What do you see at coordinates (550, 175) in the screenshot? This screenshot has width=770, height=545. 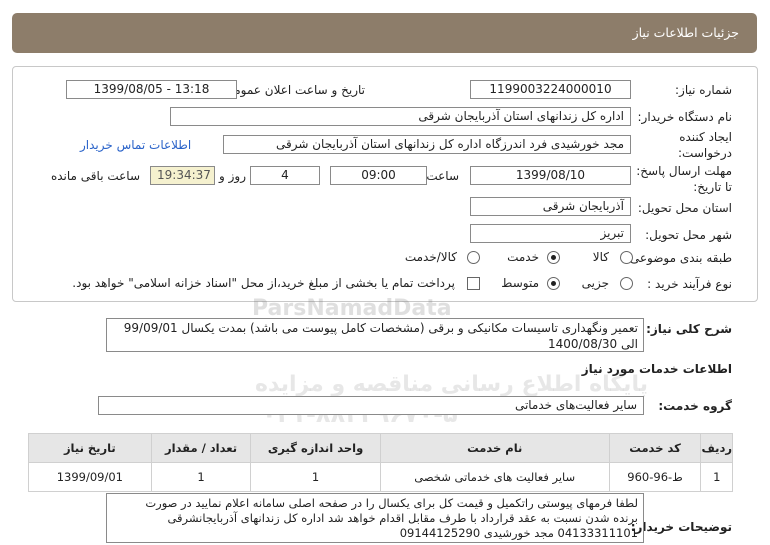 I see `deadline-date-field: 1399/08/10` at bounding box center [550, 175].